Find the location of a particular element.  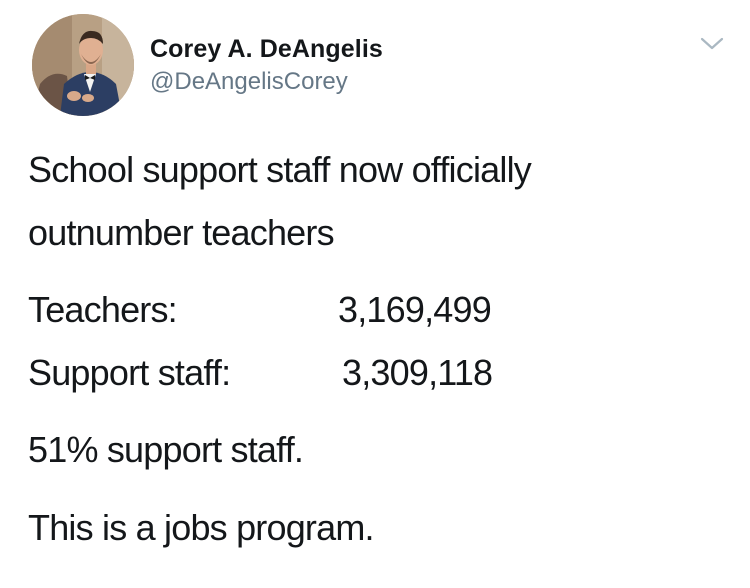

tweet-line-1: School support staff now officially is located at coordinates (280, 169).